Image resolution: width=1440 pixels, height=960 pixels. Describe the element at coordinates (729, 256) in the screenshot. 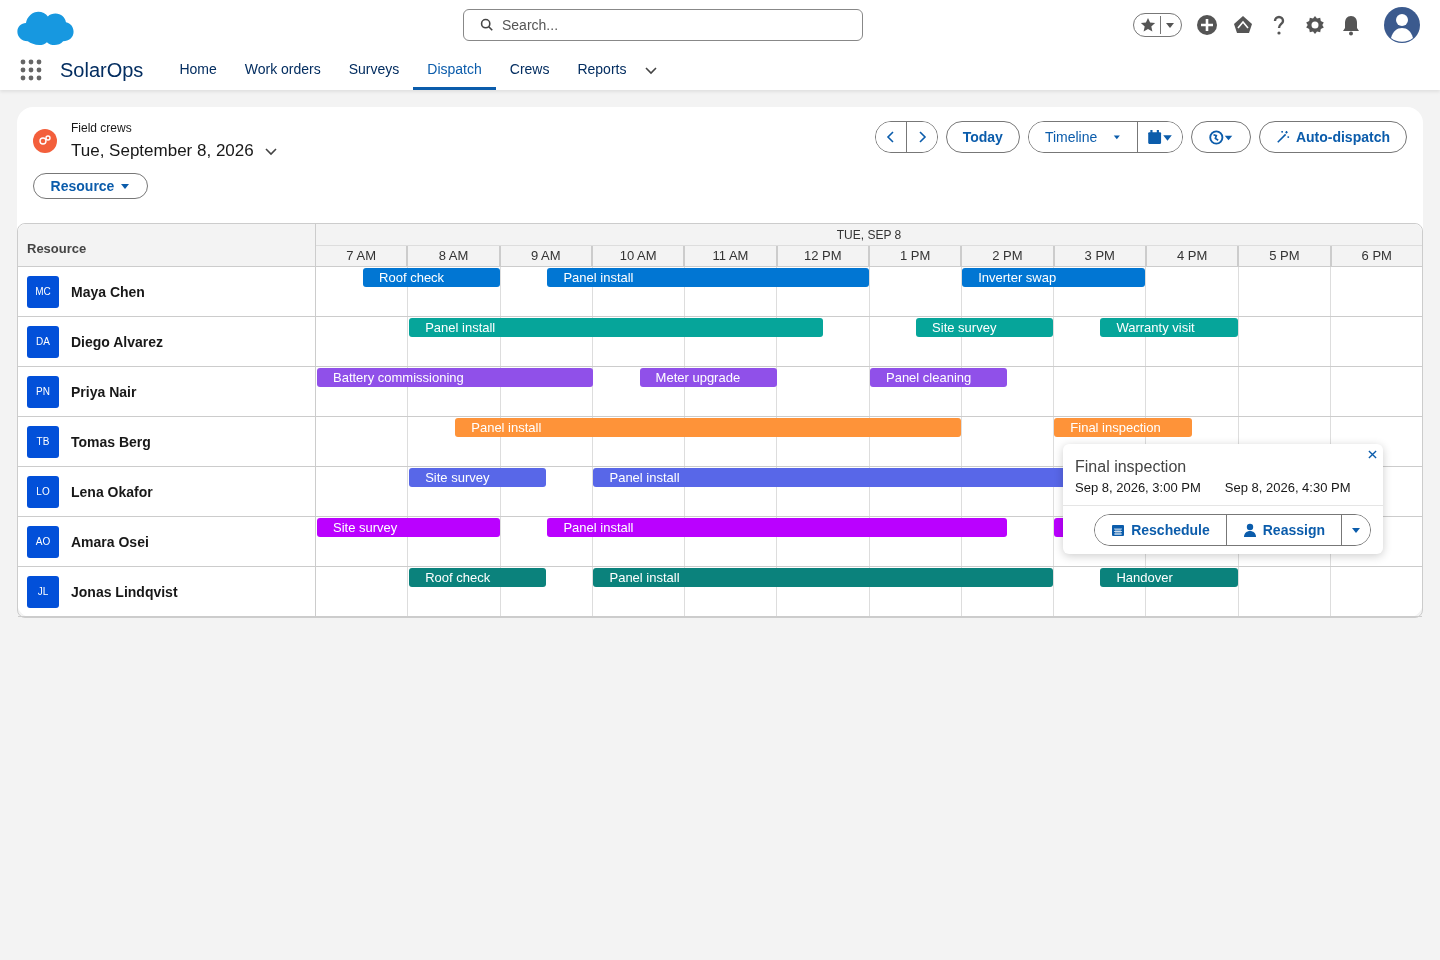

I see `hour-header: 11 AM` at that location.